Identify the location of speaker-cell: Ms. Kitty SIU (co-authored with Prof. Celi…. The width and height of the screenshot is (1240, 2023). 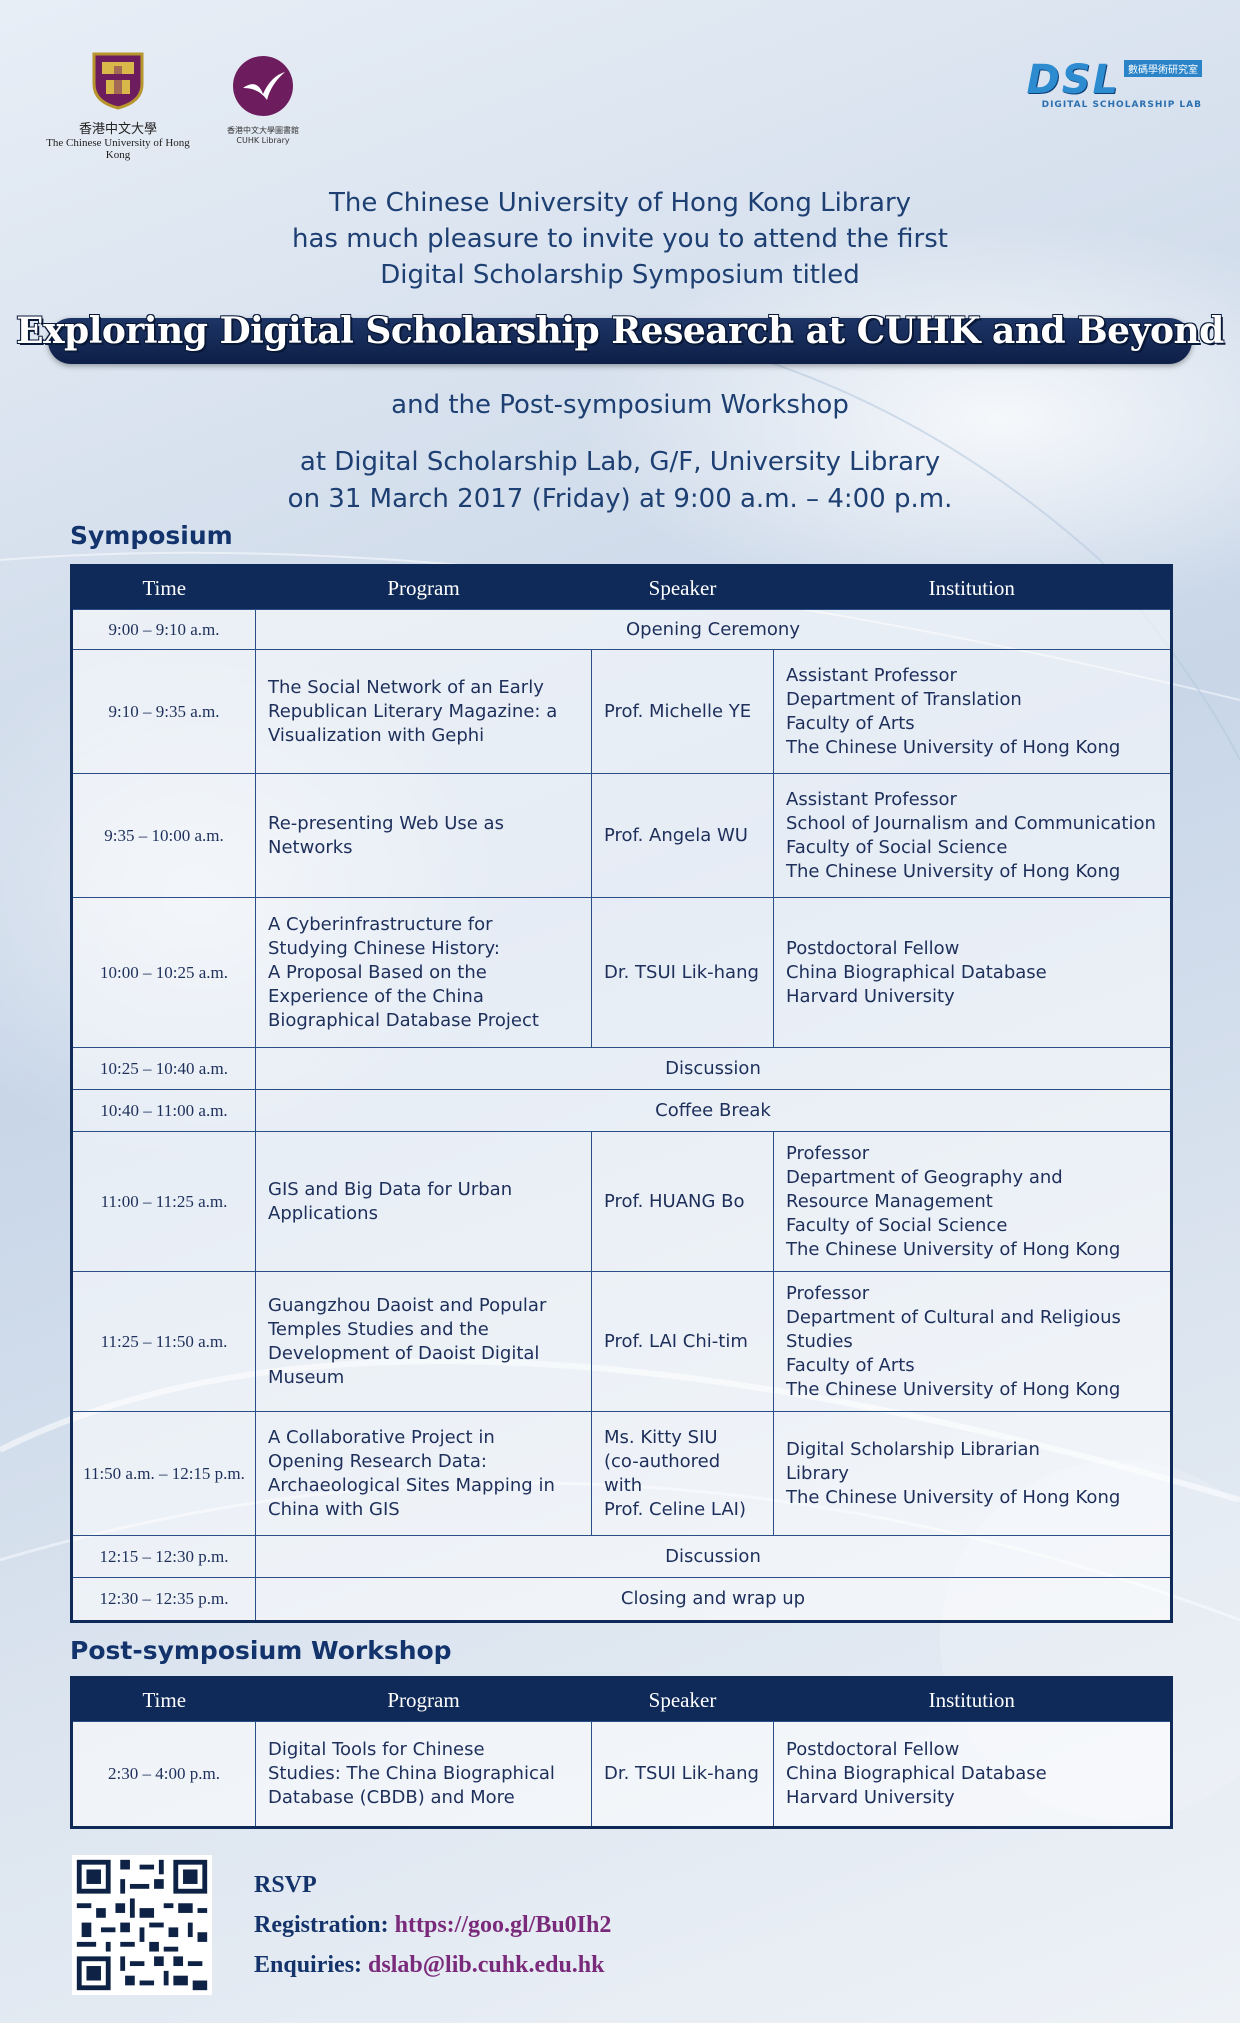
(682, 1473).